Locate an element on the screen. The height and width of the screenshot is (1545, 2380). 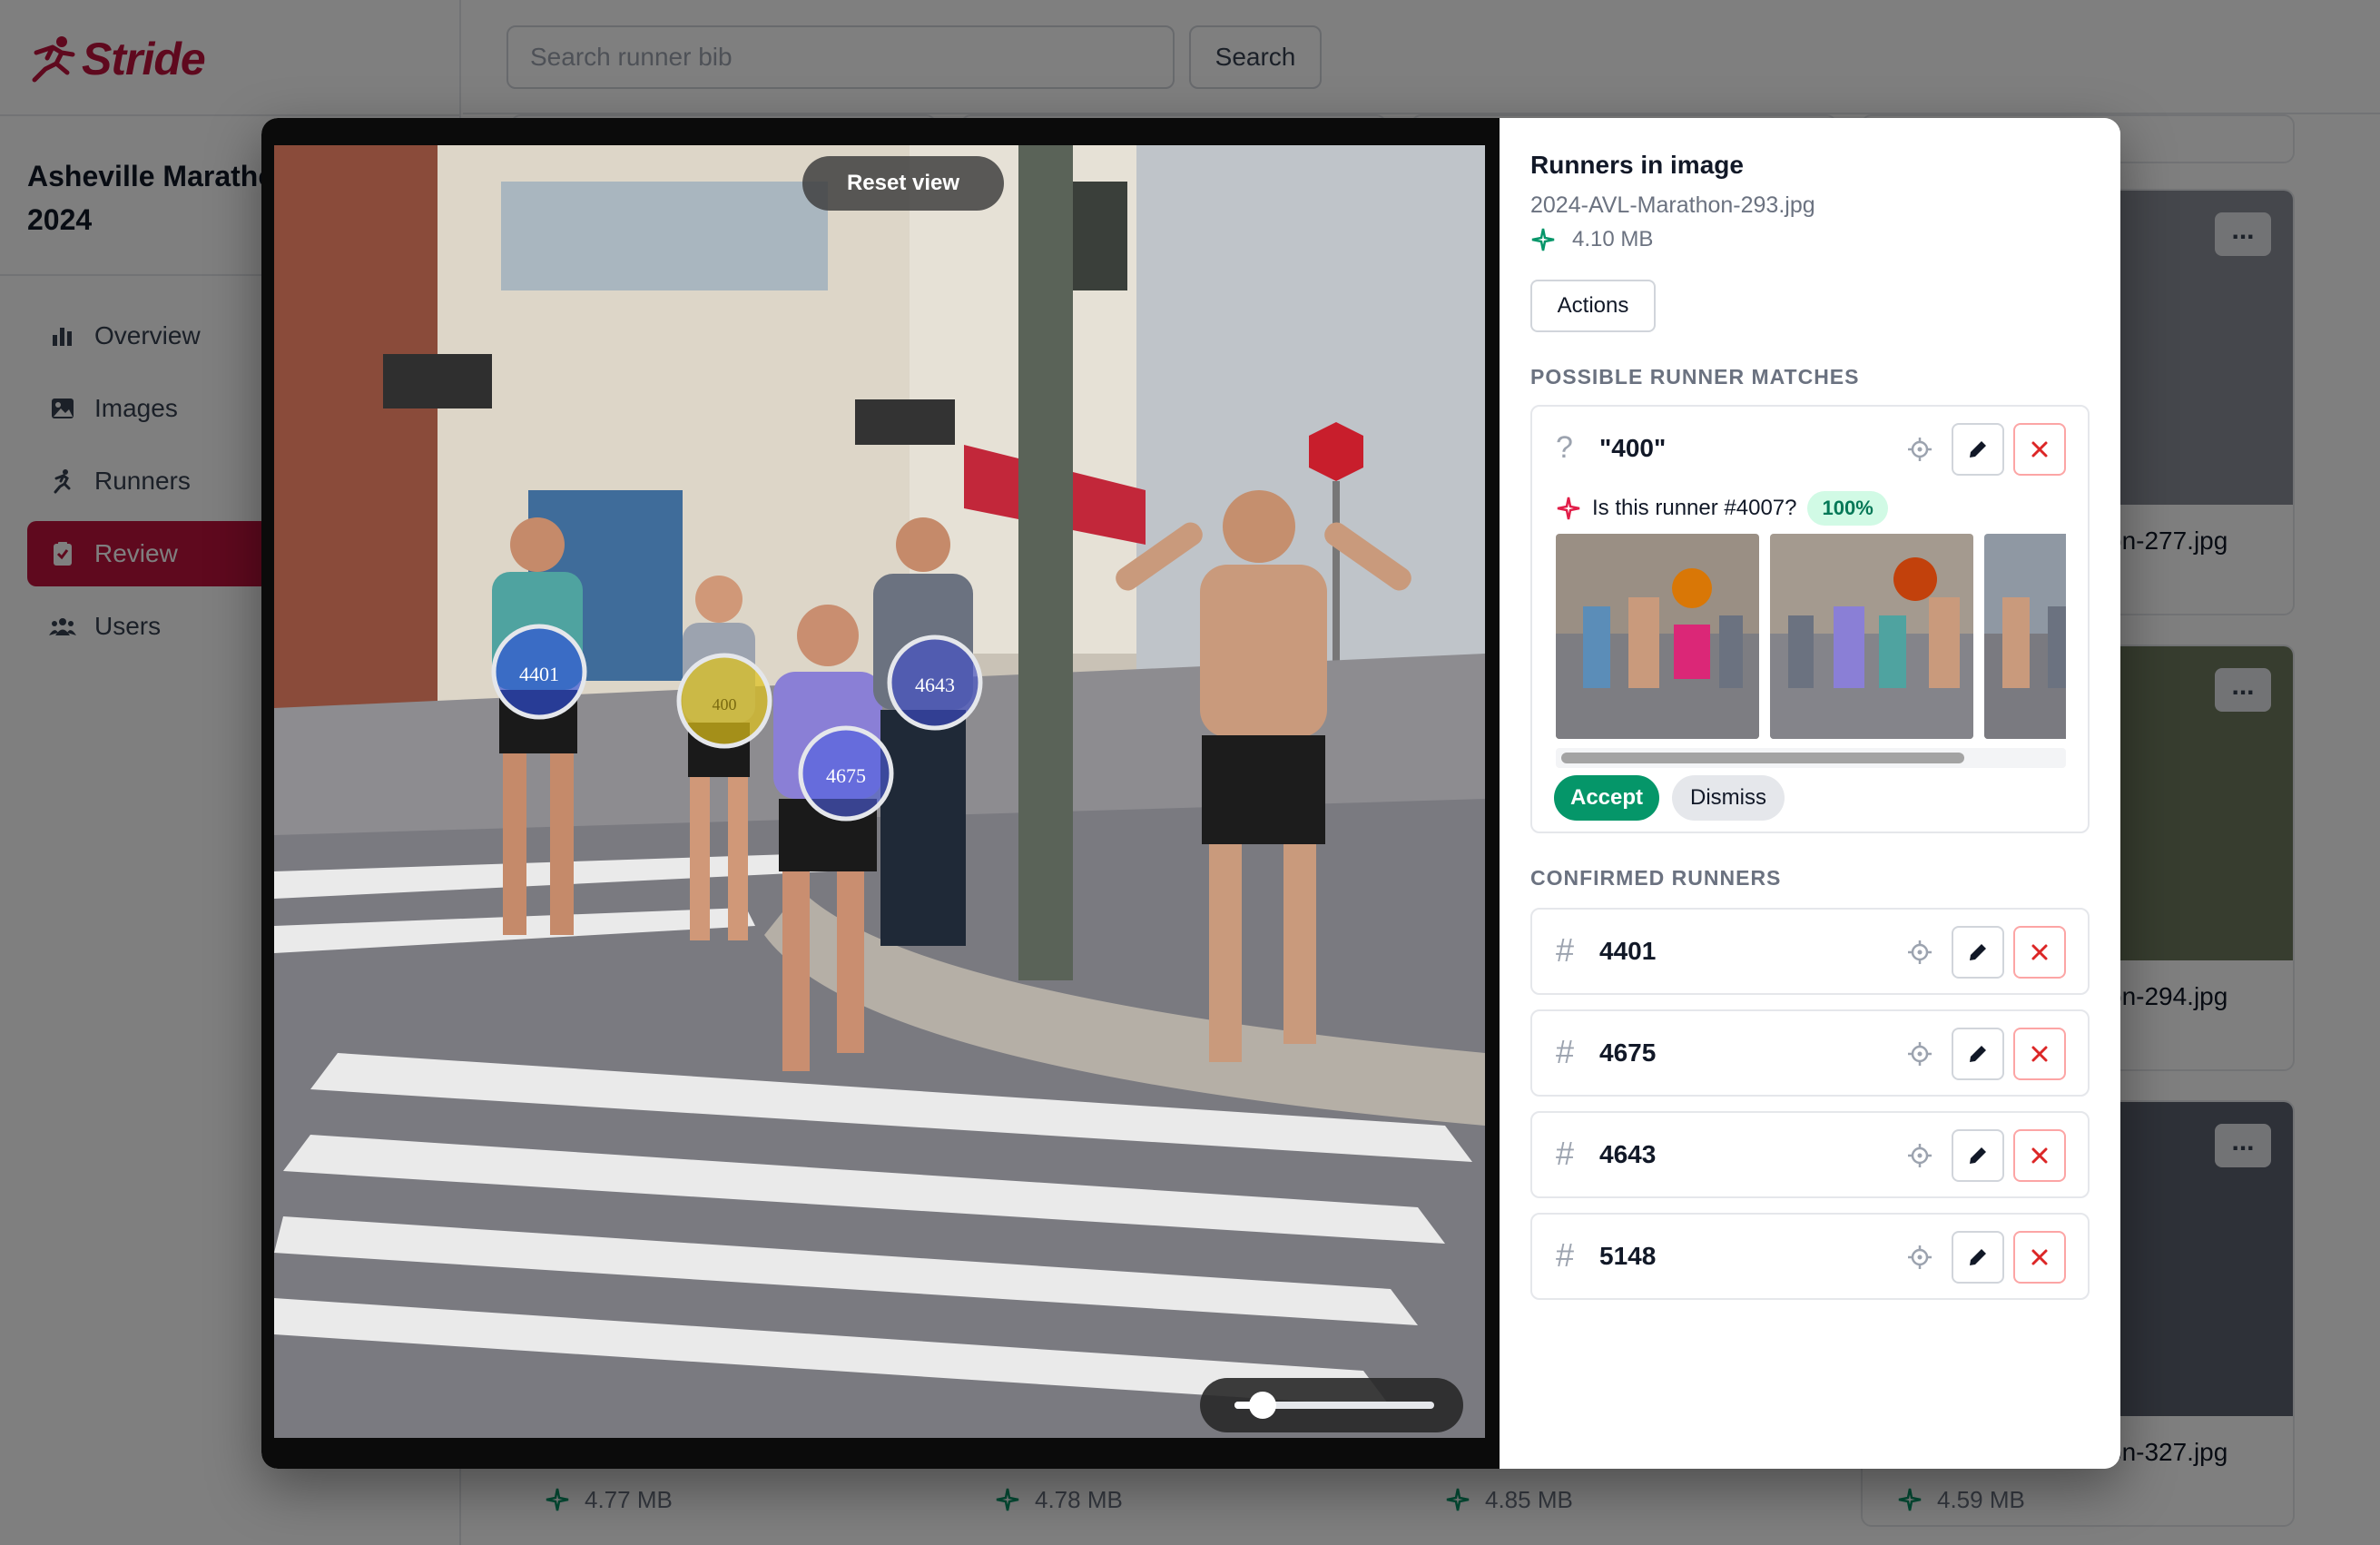
reset-view-button: Reset view is located at coordinates (903, 183).